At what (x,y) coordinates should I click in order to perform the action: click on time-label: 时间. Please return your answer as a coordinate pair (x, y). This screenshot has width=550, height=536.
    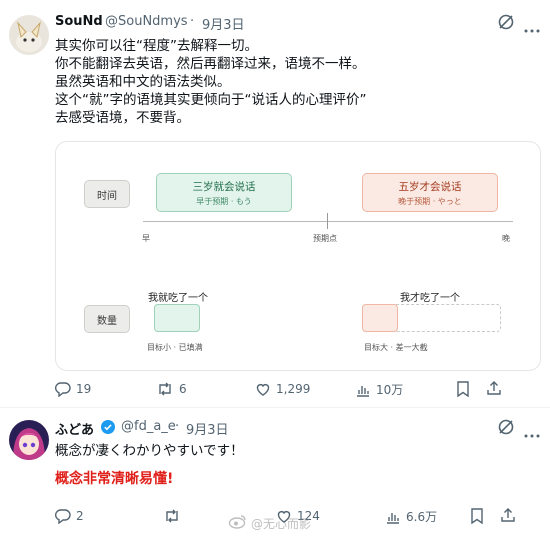
    Looking at the image, I should click on (107, 194).